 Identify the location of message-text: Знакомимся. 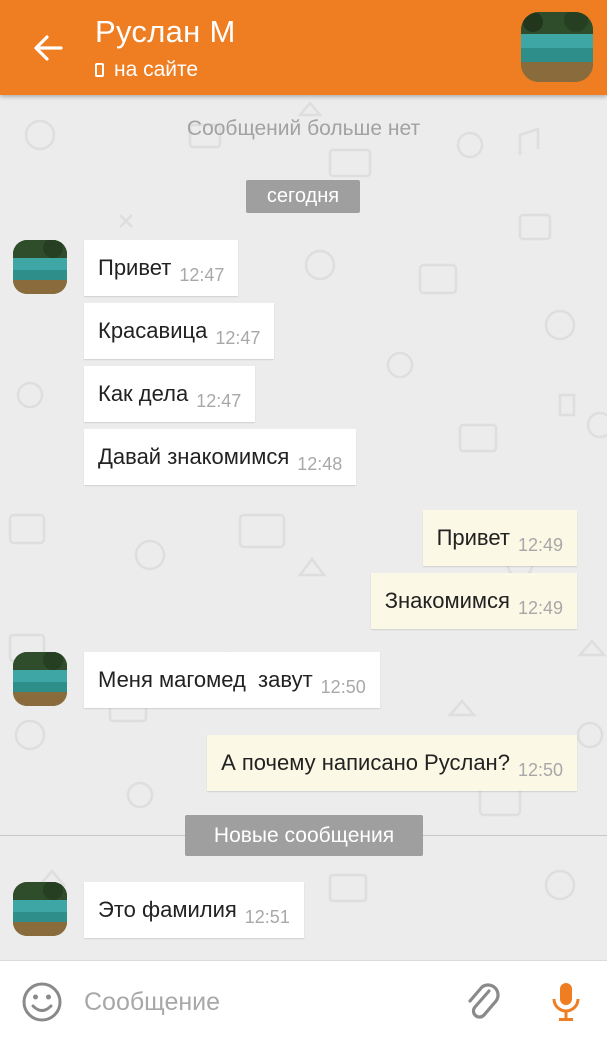
(447, 600).